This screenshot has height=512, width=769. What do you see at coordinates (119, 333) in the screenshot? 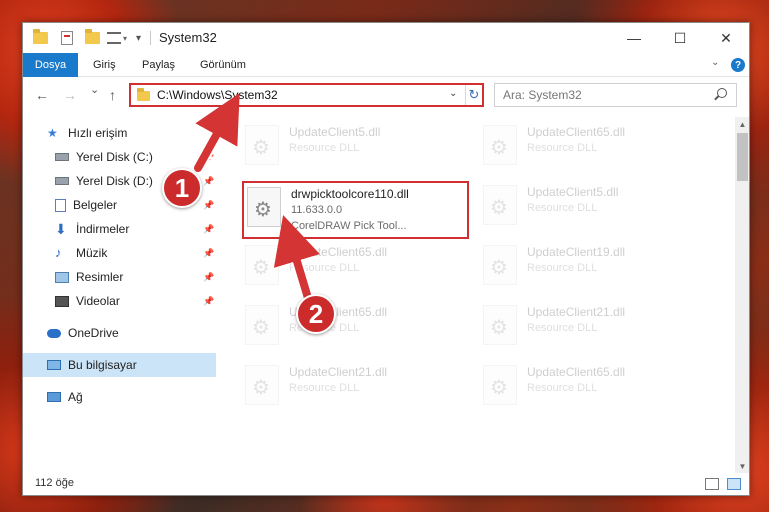
I see `sidebar-item-onedrive: OneDrive` at bounding box center [119, 333].